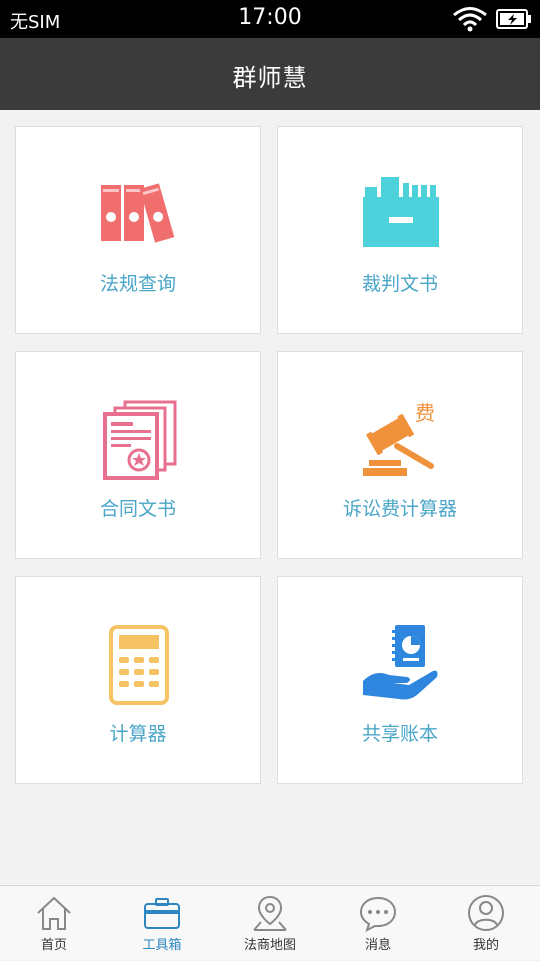  What do you see at coordinates (137, 284) in the screenshot?
I see `tile-label: 法规查询` at bounding box center [137, 284].